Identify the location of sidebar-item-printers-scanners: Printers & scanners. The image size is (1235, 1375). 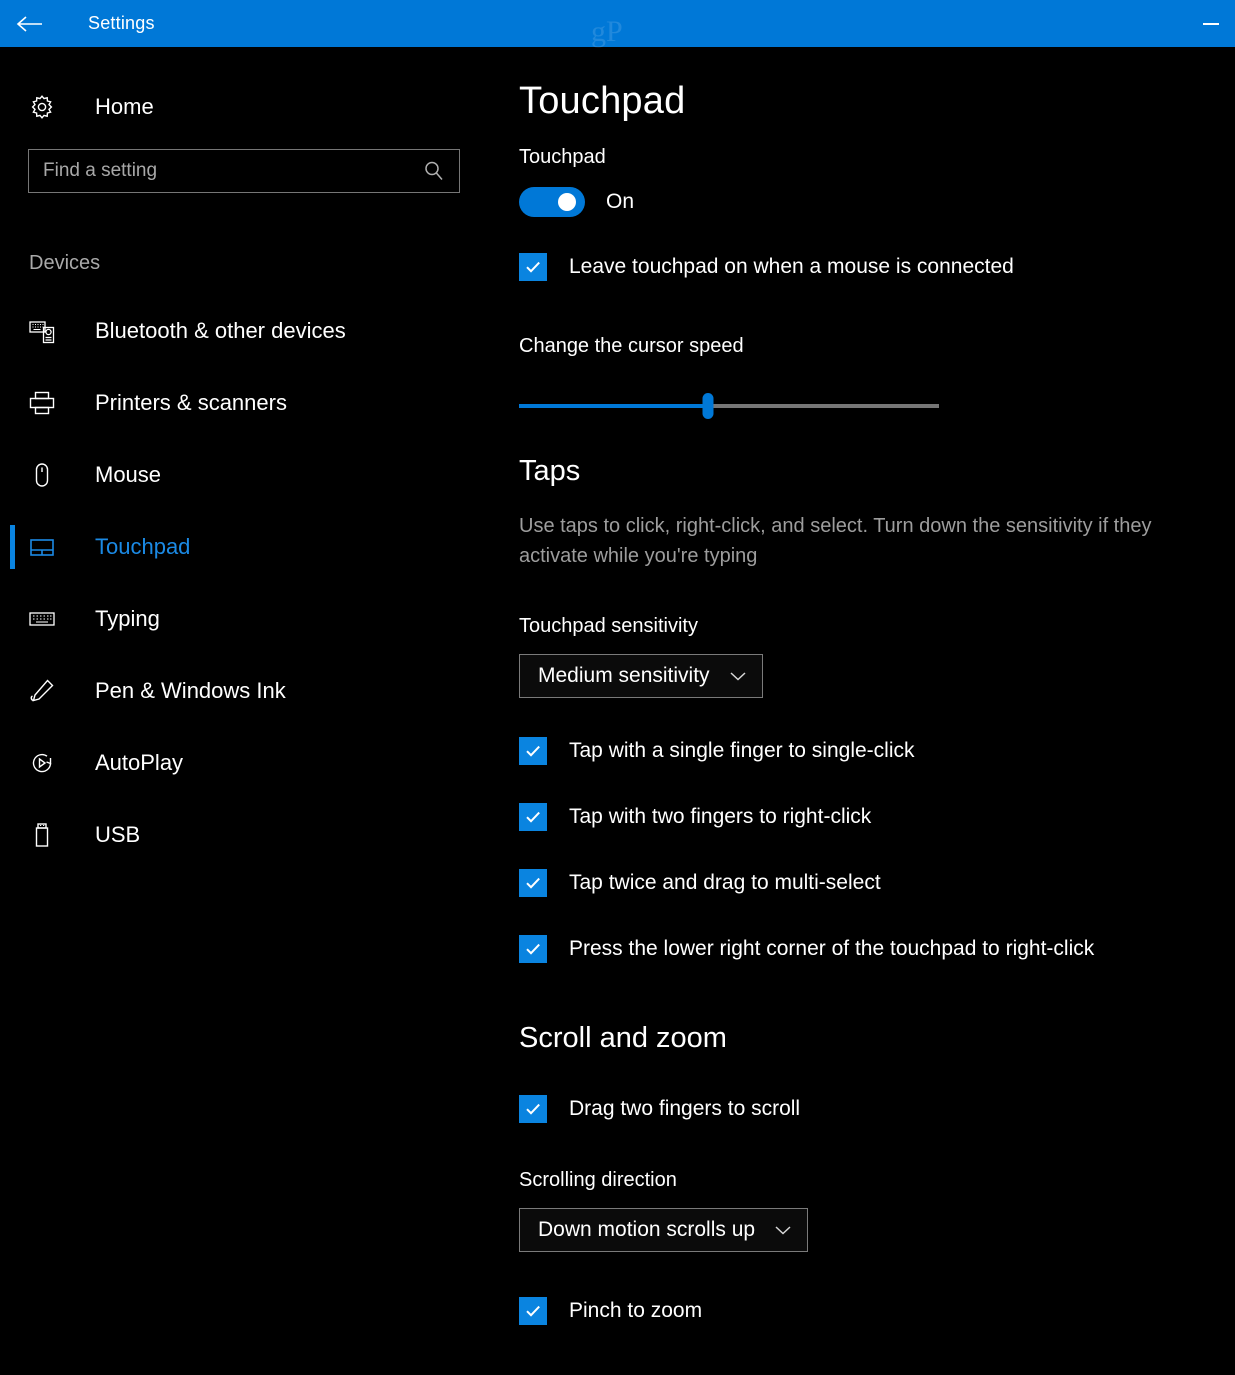
(250, 403).